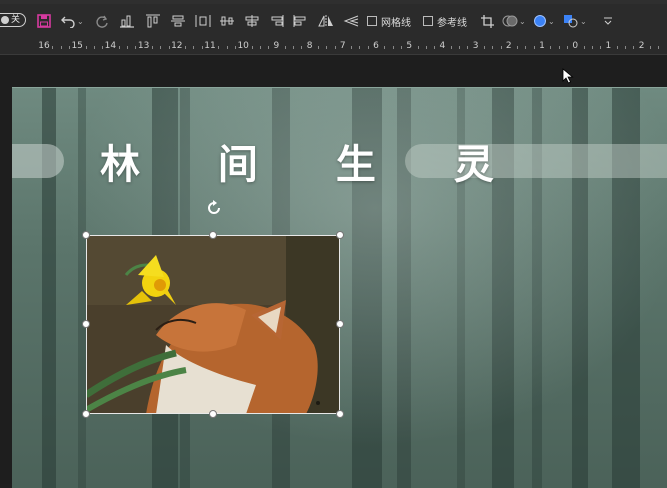 Image resolution: width=667 pixels, height=488 pixels. I want to click on resize-handle-right, so click(340, 324).